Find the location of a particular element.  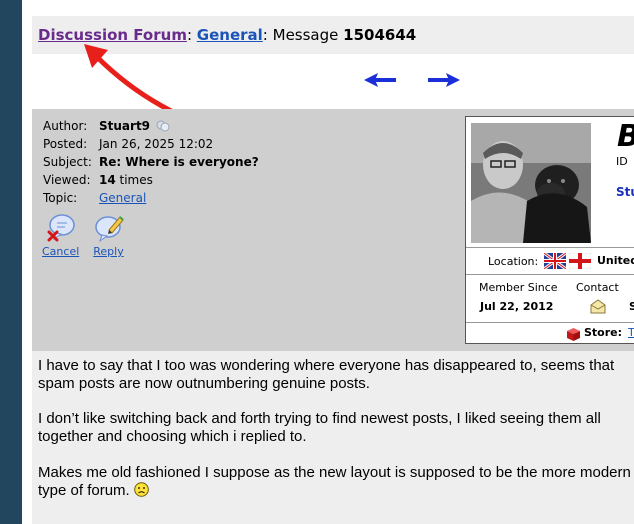

profile-username: Stu is located at coordinates (625, 192).